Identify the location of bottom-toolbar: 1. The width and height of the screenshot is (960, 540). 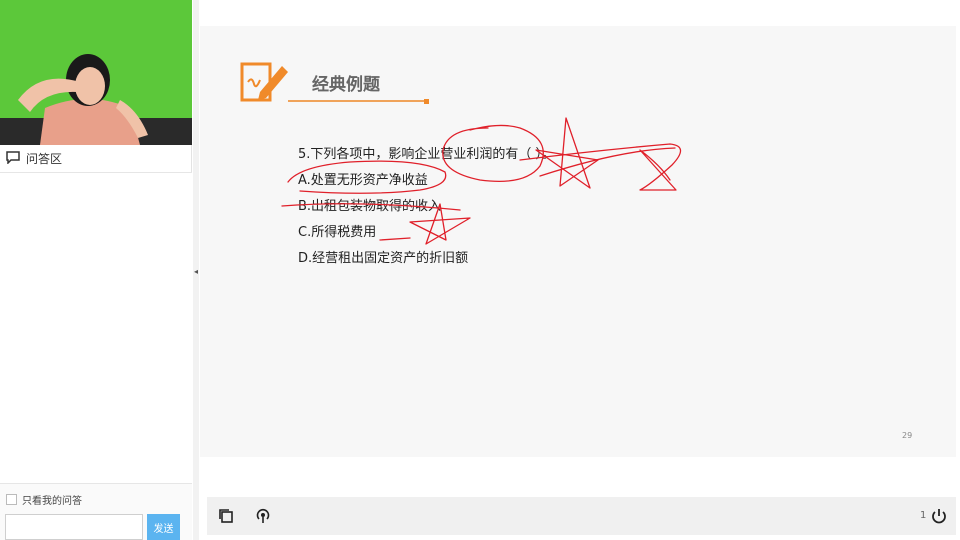
(581, 516).